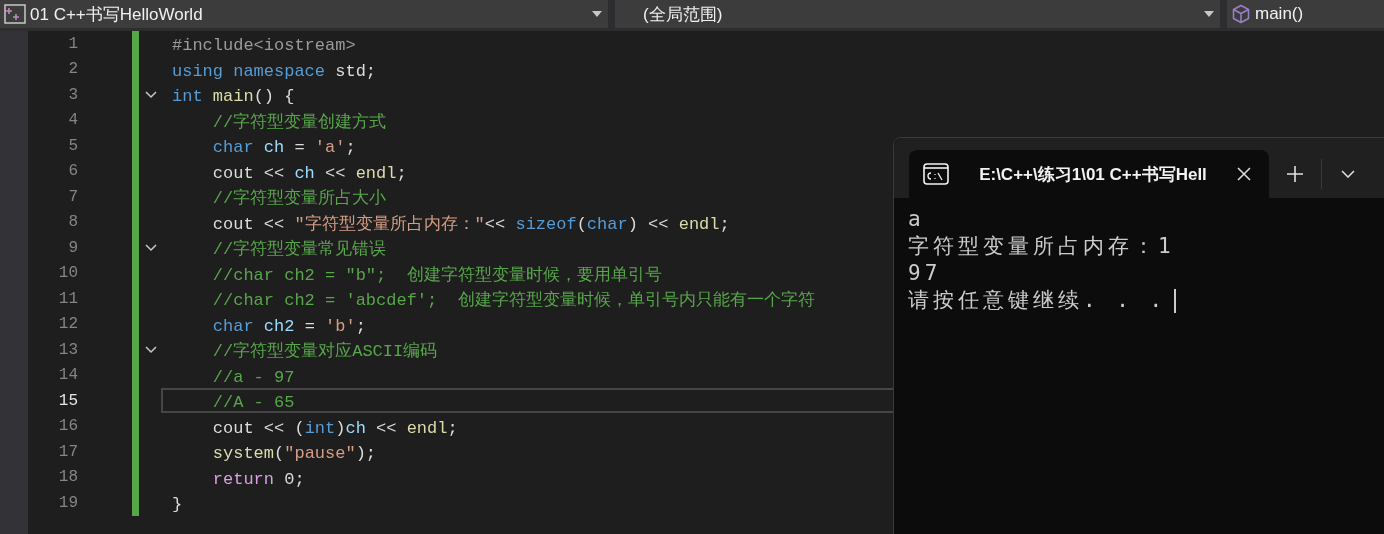  What do you see at coordinates (925, 273) in the screenshot?
I see `output-line: 97` at bounding box center [925, 273].